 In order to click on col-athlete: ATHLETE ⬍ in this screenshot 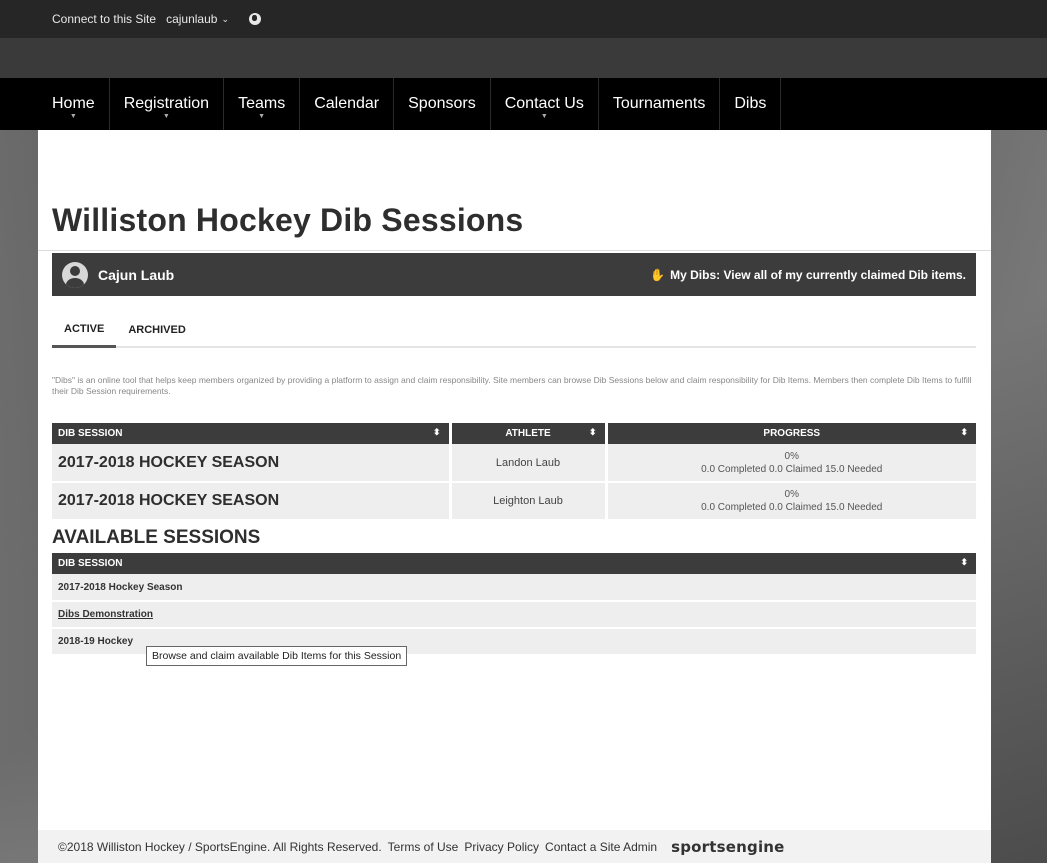, I will do `click(529, 433)`.